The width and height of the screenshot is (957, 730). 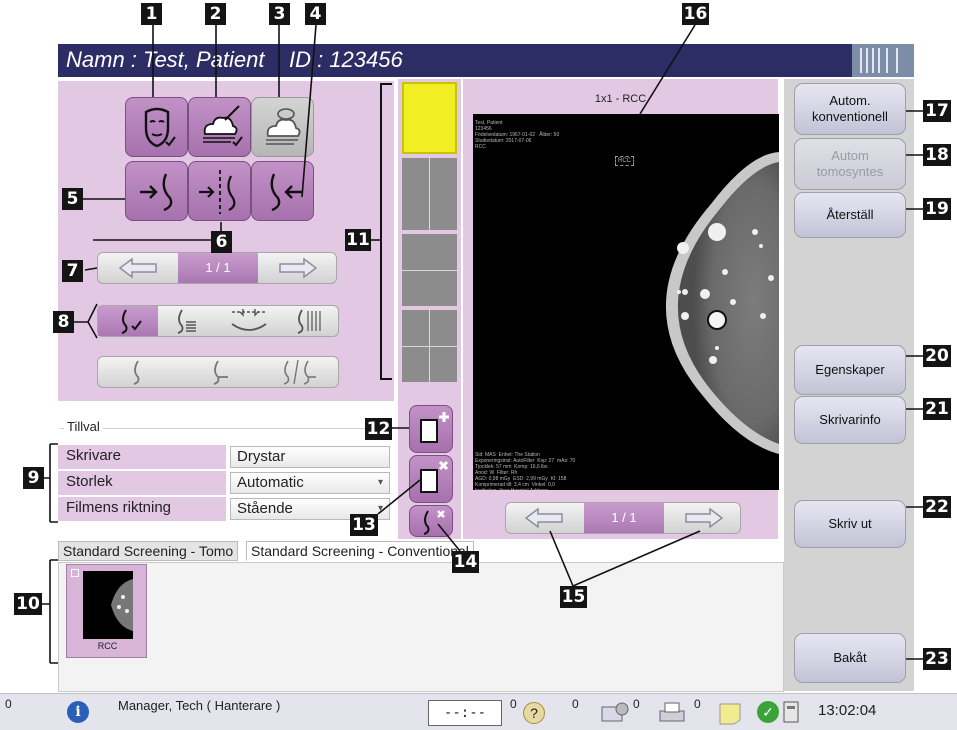 What do you see at coordinates (138, 268) in the screenshot?
I see `left-prev-button` at bounding box center [138, 268].